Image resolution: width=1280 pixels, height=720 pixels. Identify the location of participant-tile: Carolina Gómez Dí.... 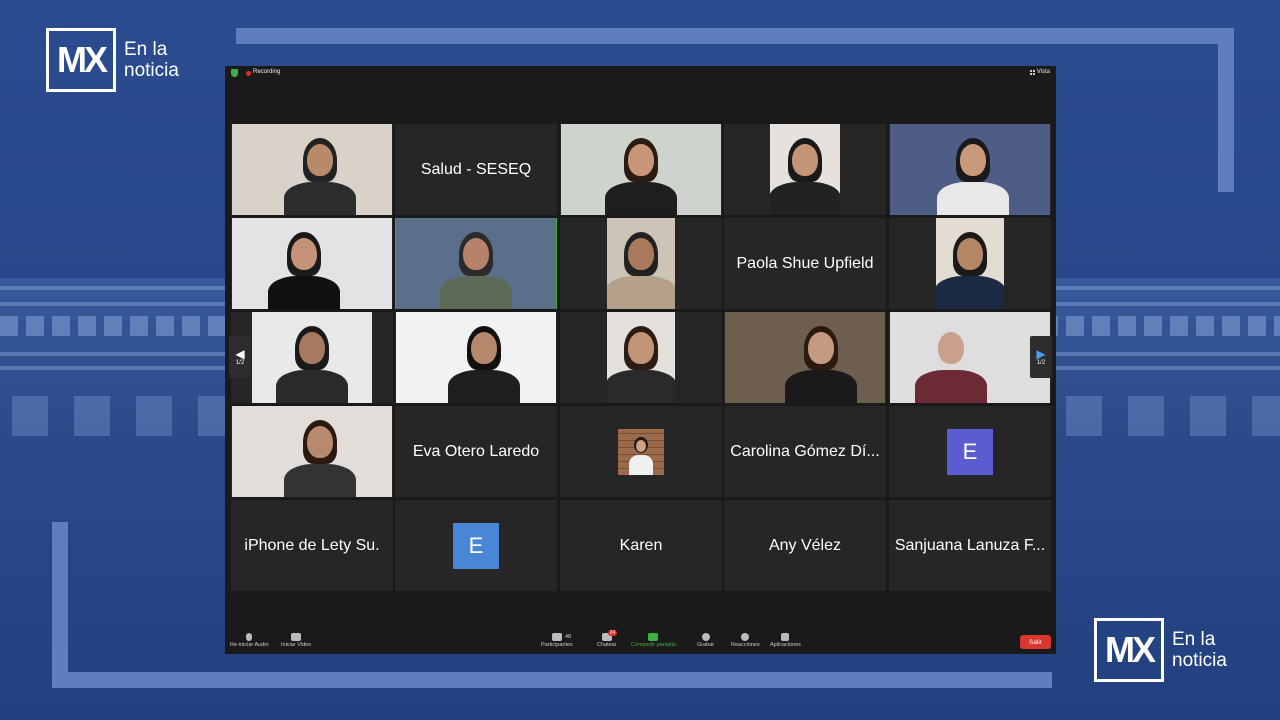
(805, 451).